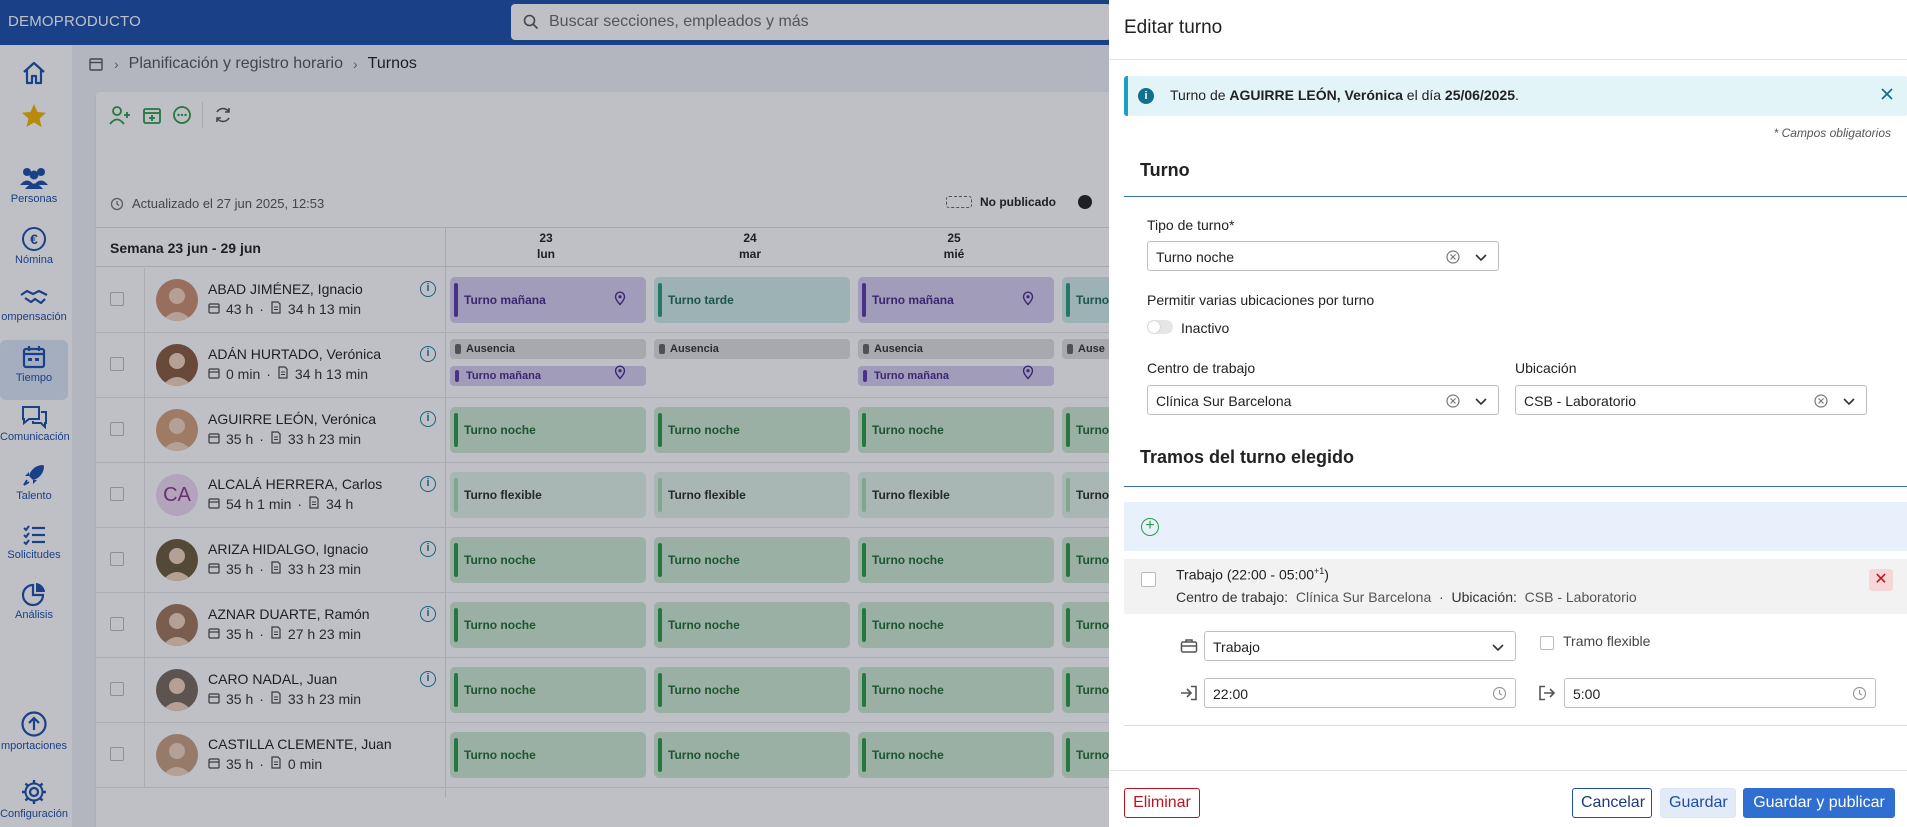 The height and width of the screenshot is (827, 1907). I want to click on segment-type-select: Trabajo, so click(1360, 646).